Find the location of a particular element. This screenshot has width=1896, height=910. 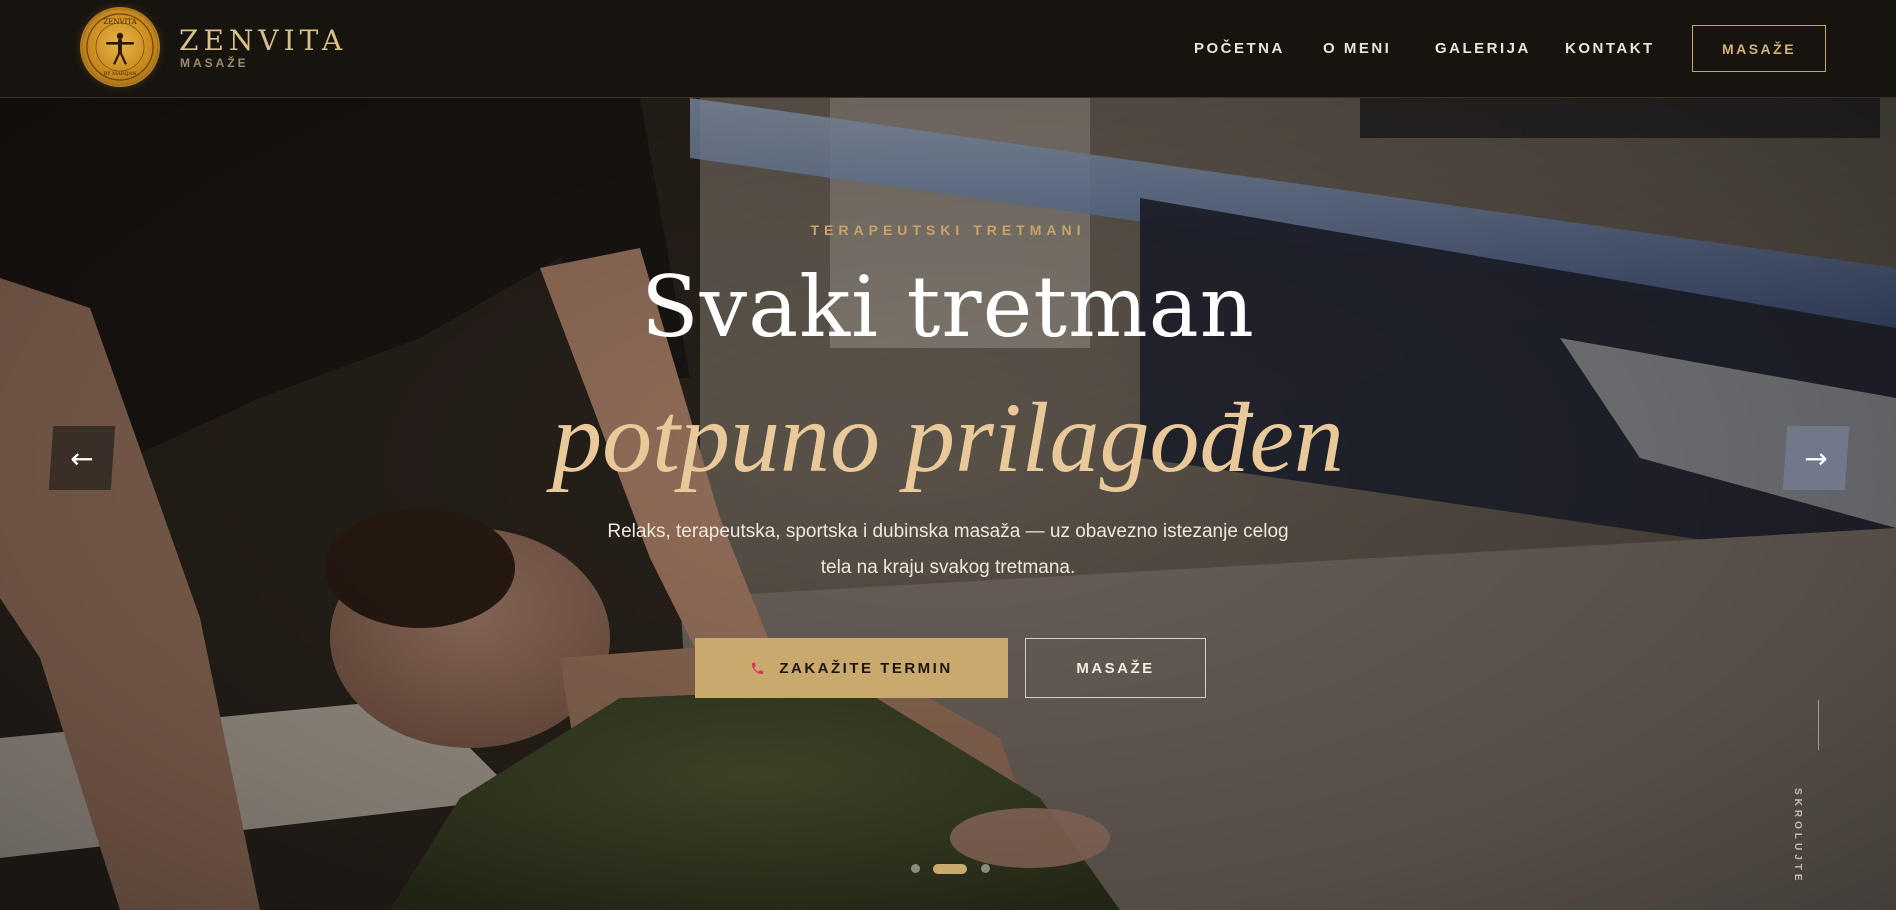

svg-text: ZENVITA is located at coordinates (120, 22).